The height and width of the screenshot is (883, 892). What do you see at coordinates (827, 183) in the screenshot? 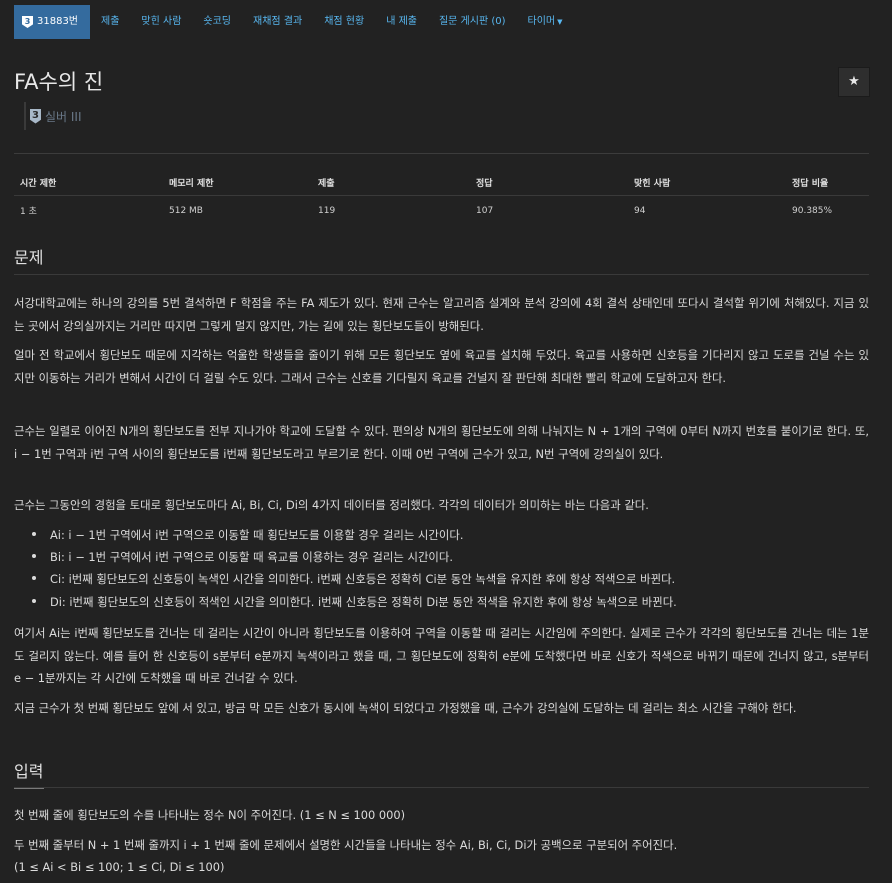
I see `header-ratio: 정답 비율` at bounding box center [827, 183].